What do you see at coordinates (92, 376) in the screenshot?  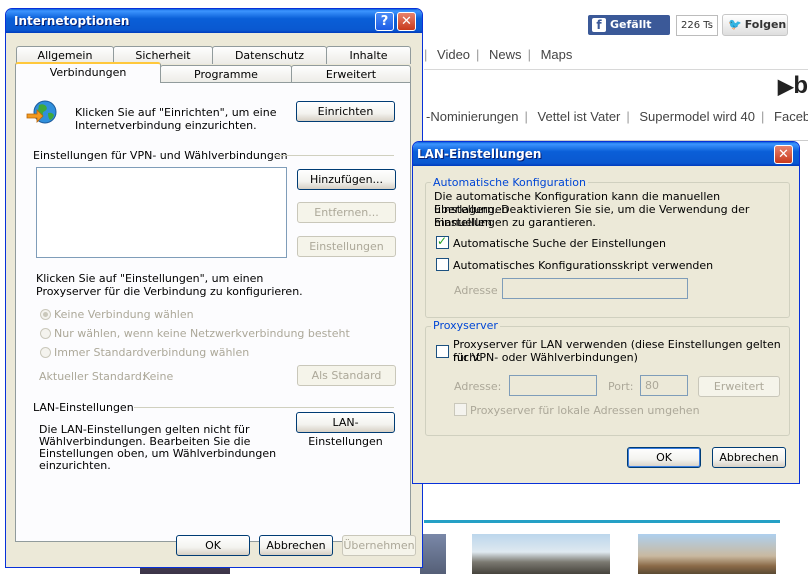 I see `current-default-label: Aktueller Standard:` at bounding box center [92, 376].